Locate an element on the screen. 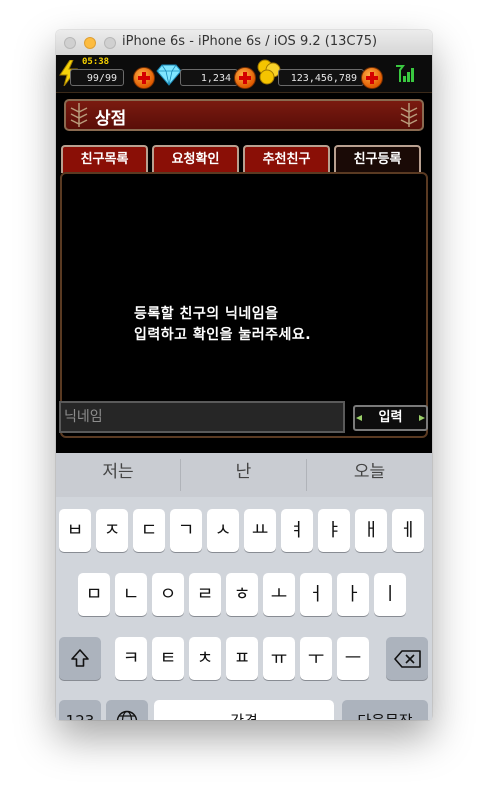 The width and height of the screenshot is (487, 801). add-gold-button is located at coordinates (372, 78).